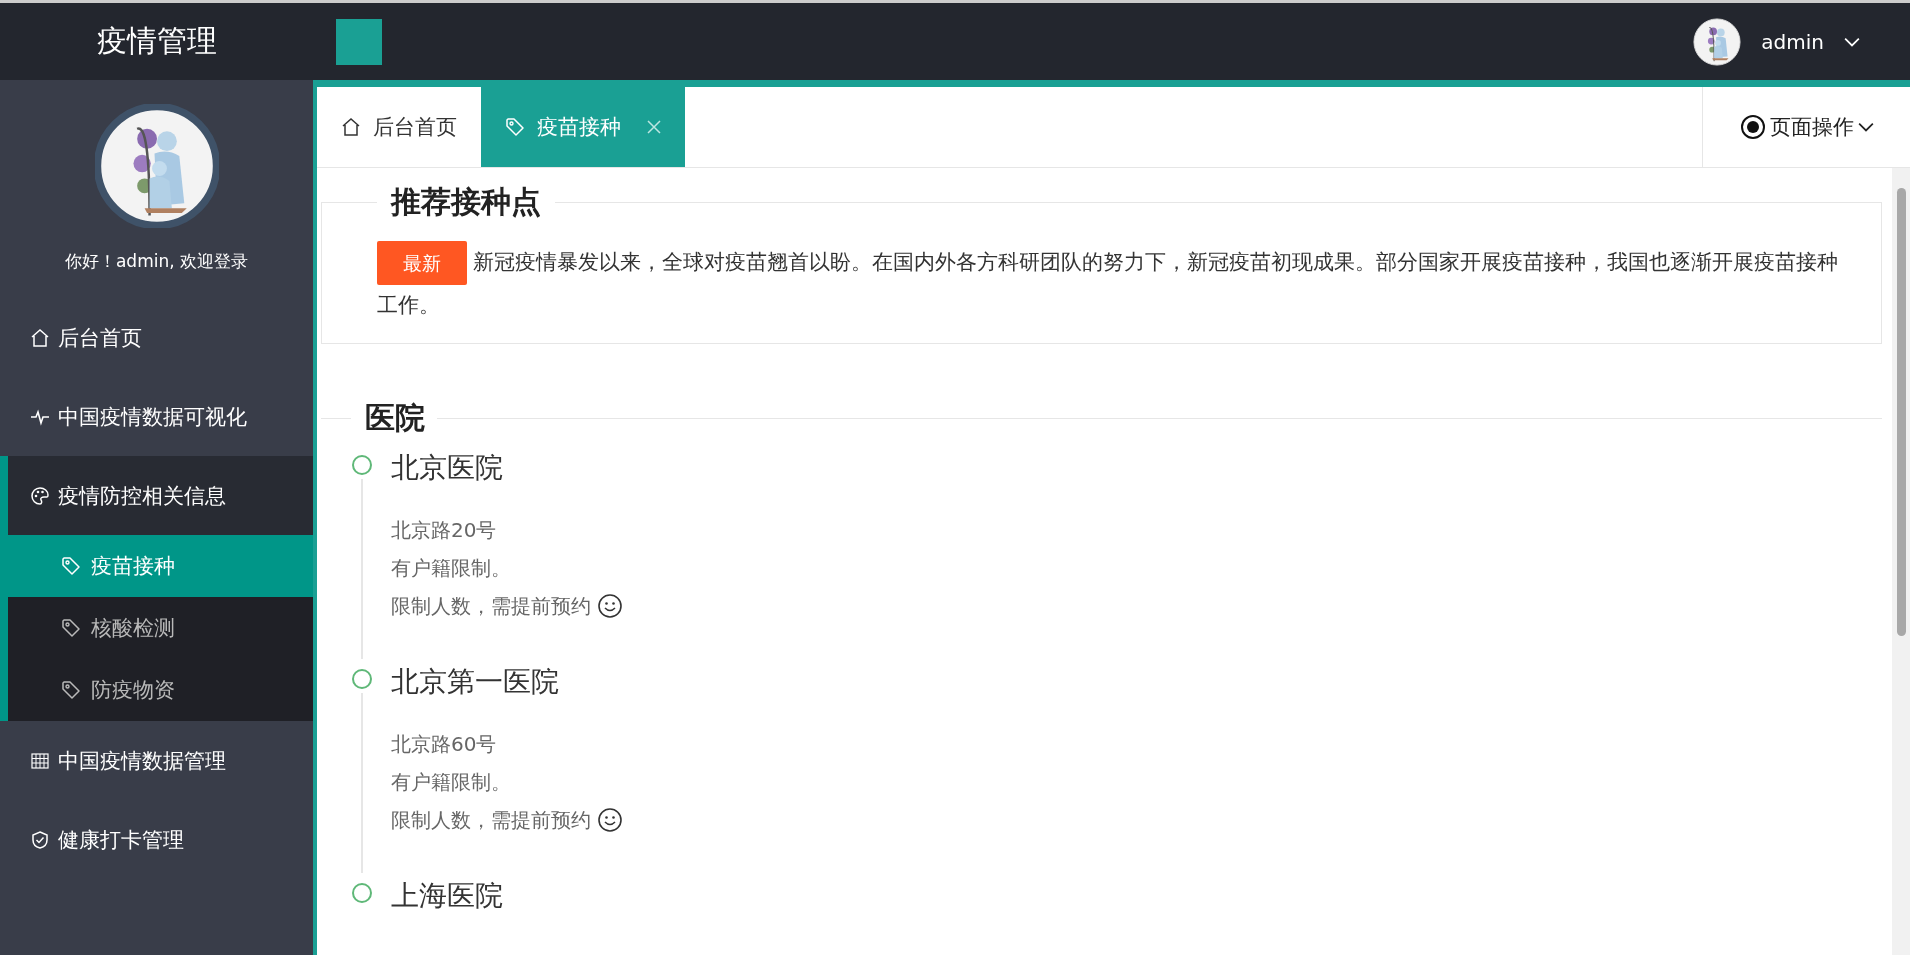 The width and height of the screenshot is (1910, 955). What do you see at coordinates (444, 744) in the screenshot?
I see `hospital-address: 北京路60号` at bounding box center [444, 744].